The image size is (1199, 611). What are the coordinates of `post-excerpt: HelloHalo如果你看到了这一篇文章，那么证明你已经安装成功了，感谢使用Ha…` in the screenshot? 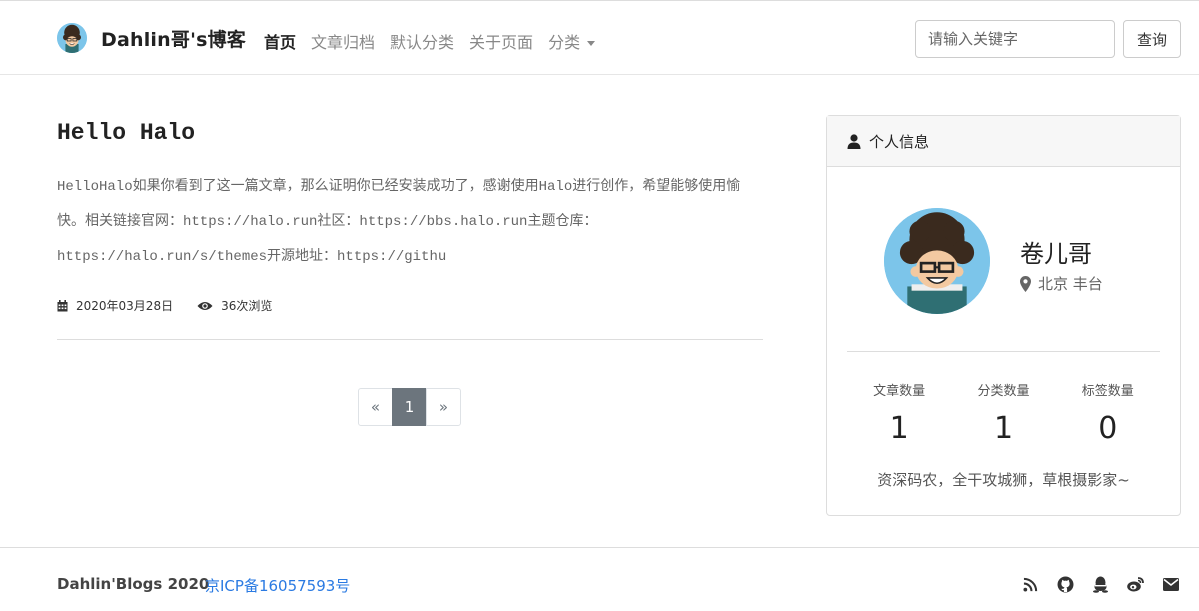 It's located at (399, 222).